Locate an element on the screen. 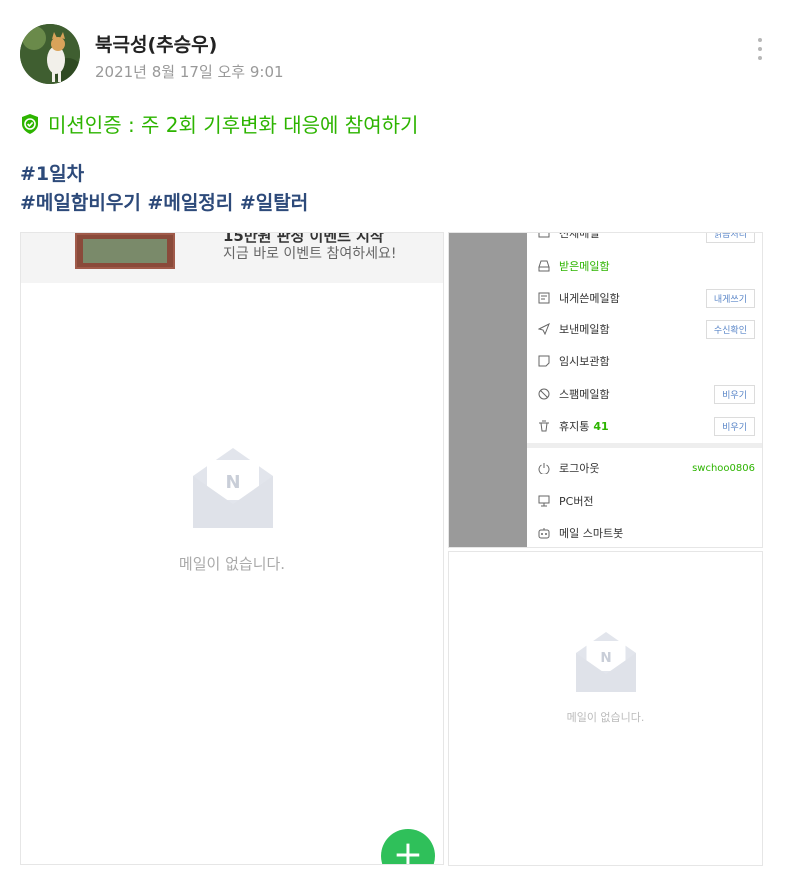 This screenshot has height=876, width=787. user-id: swchoo0806 is located at coordinates (723, 468).